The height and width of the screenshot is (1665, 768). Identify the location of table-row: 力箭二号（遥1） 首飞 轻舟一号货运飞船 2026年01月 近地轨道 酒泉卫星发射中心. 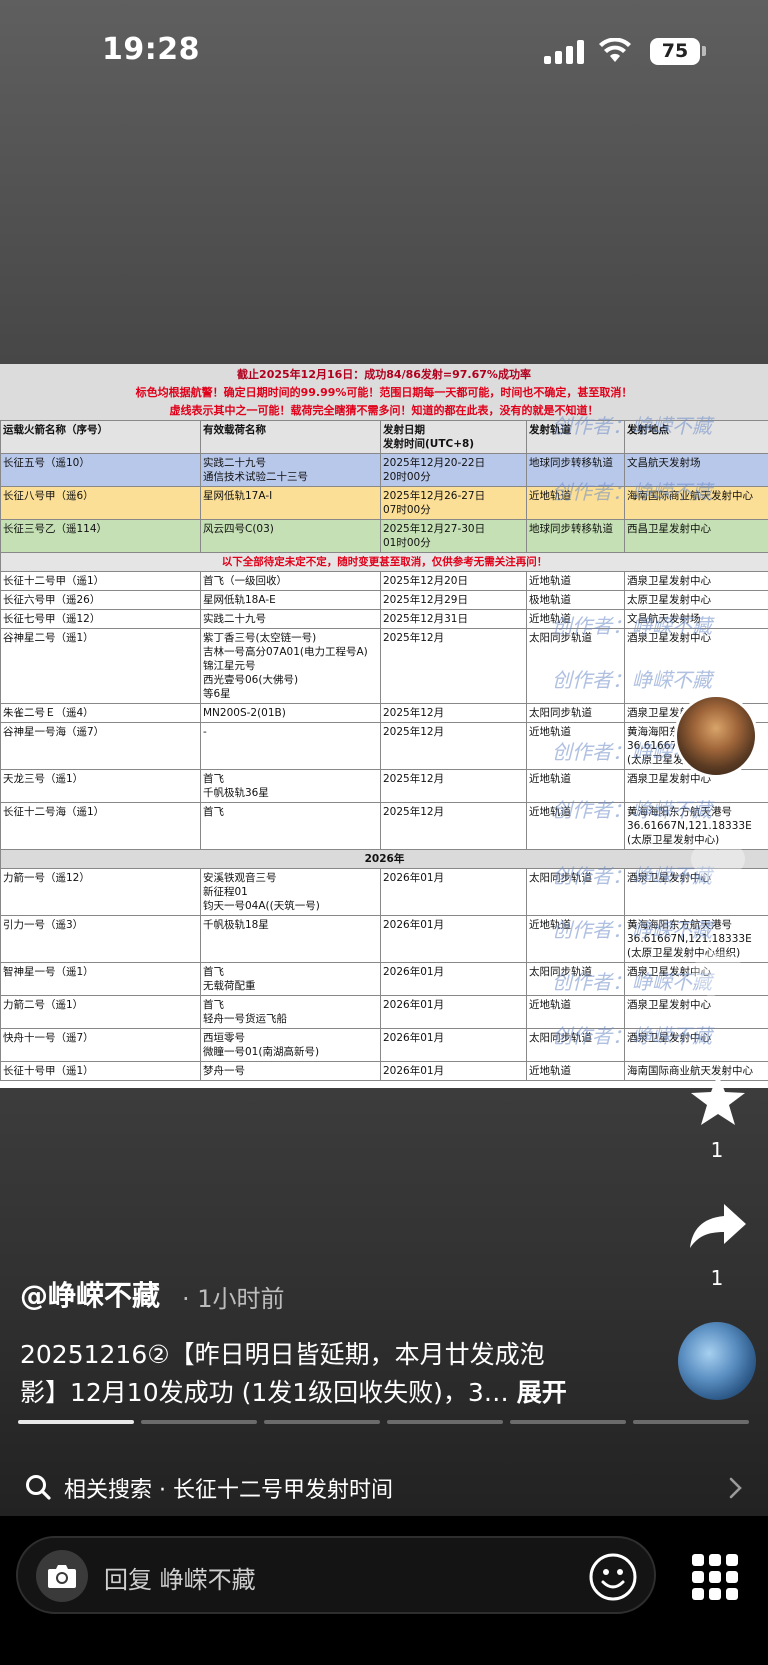
(384, 1012).